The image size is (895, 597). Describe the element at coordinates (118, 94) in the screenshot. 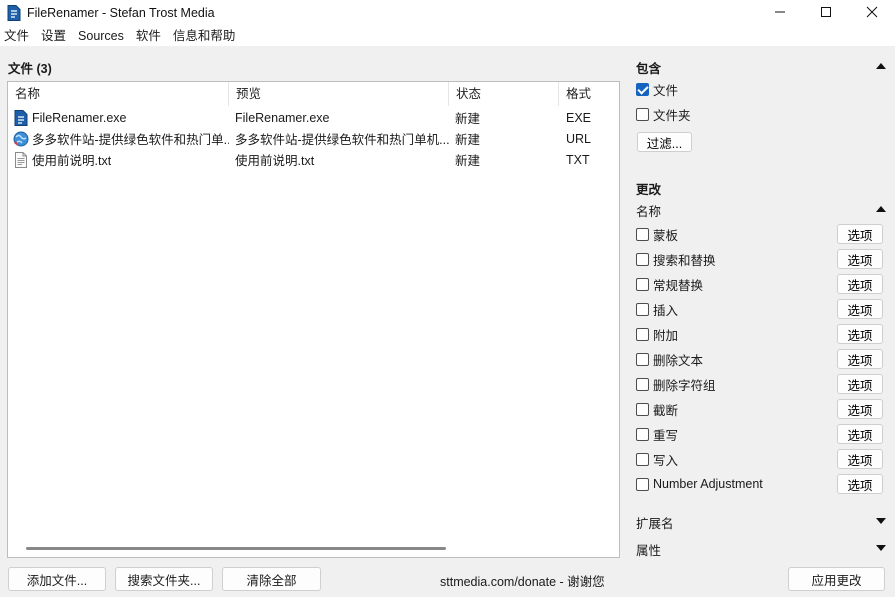

I see `column-name: 名称` at that location.